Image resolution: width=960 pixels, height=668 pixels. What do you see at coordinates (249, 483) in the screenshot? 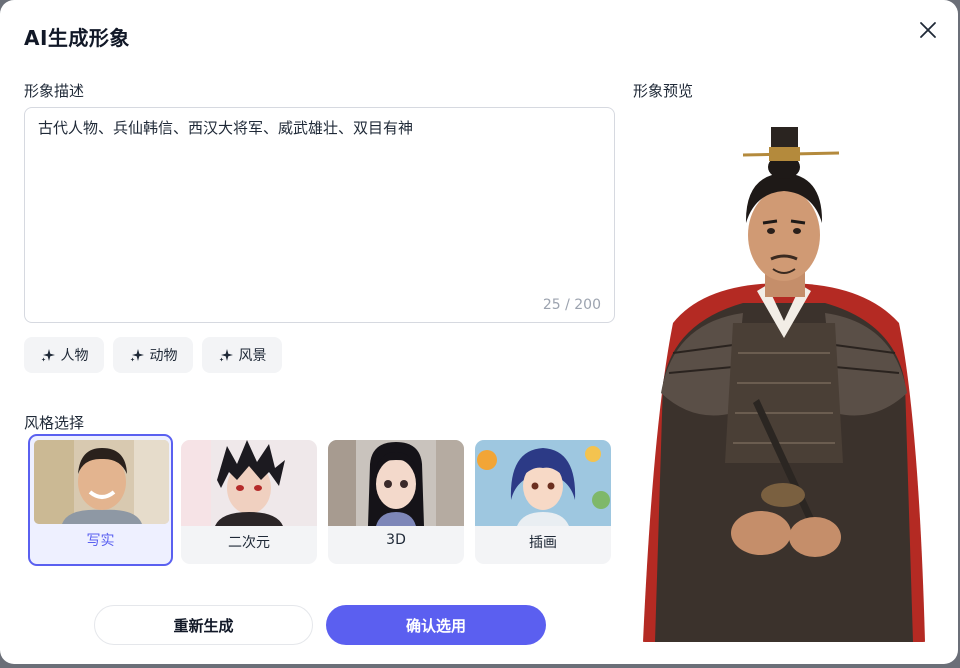
I see `anime-thumbnail` at bounding box center [249, 483].